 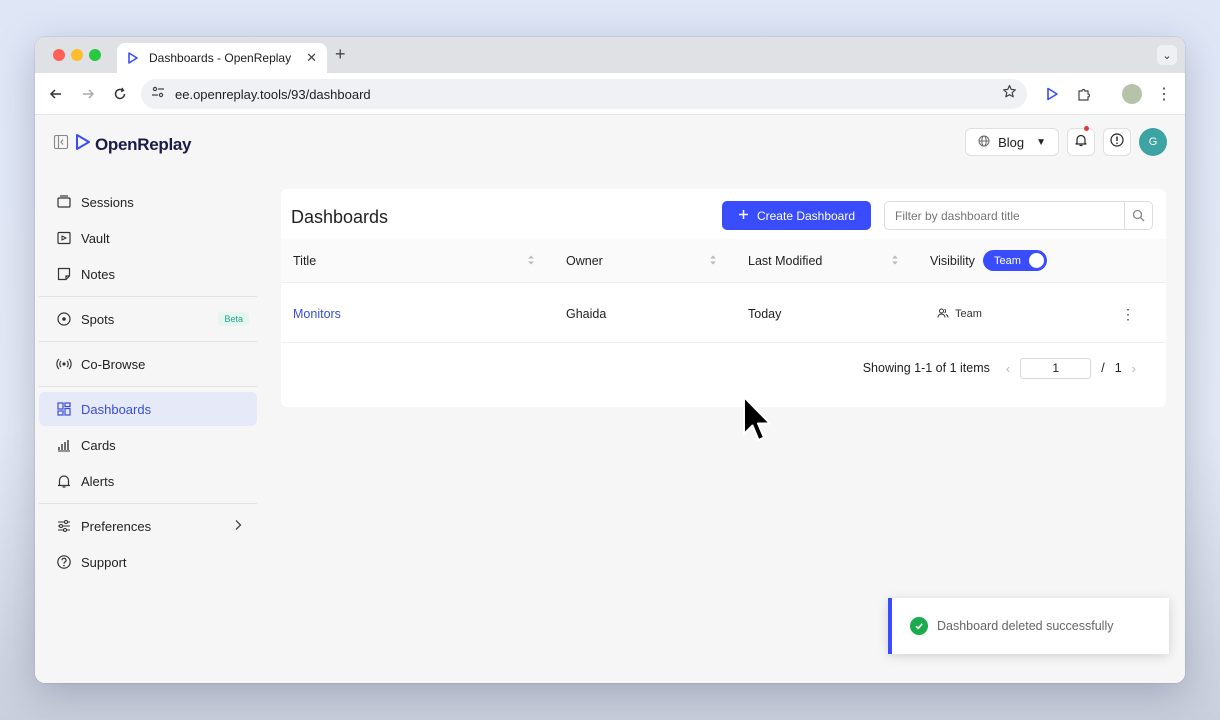 I want to click on sidebar-item-label: Spots, so click(x=98, y=319).